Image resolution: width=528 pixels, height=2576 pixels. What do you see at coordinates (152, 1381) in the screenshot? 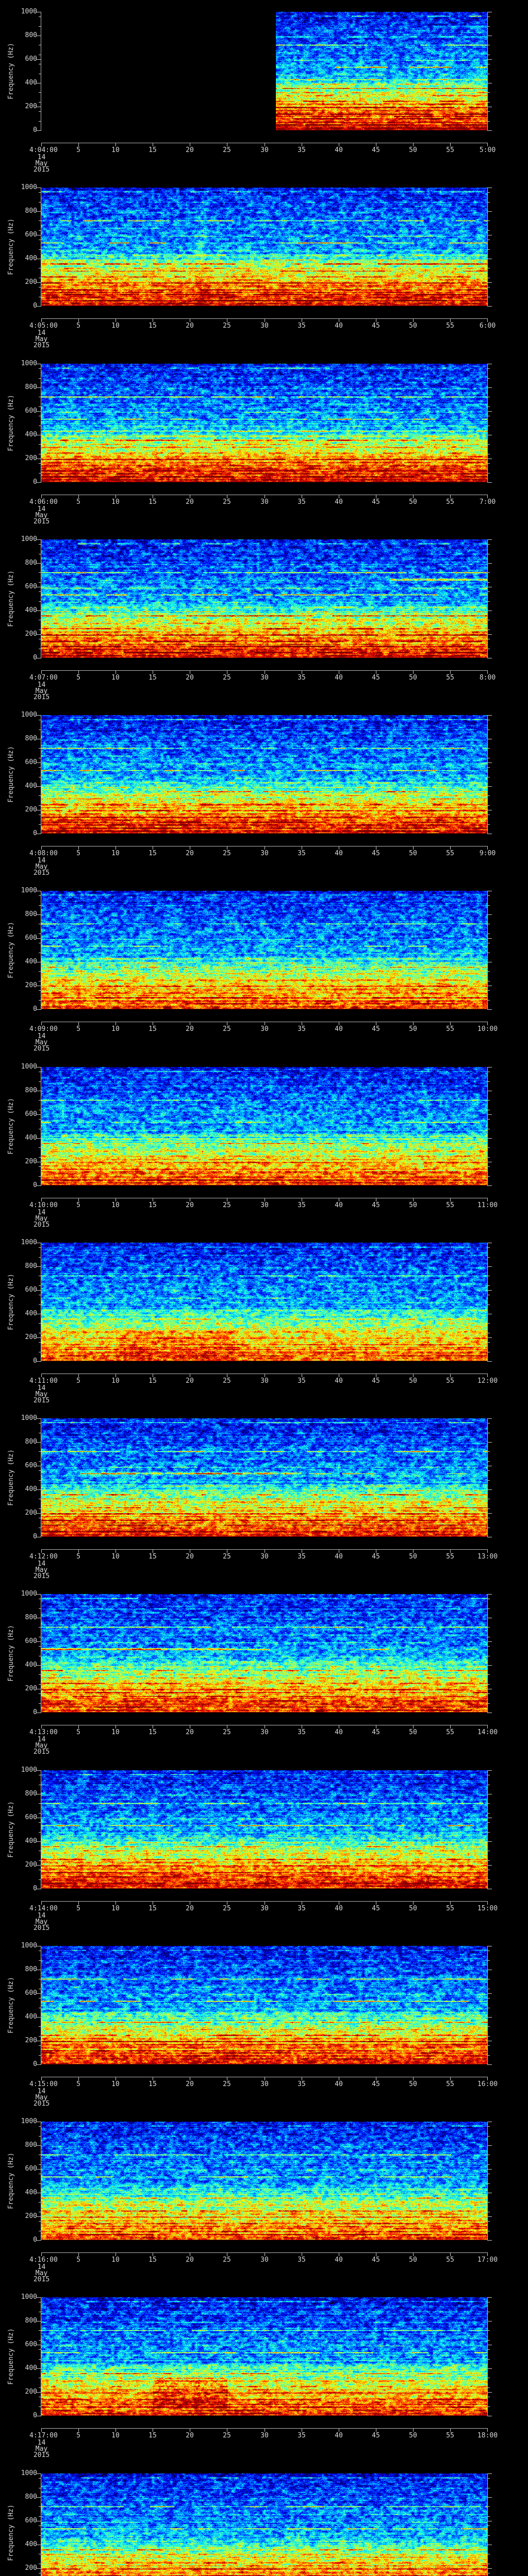
I see `x-tick-label: 15` at bounding box center [152, 1381].